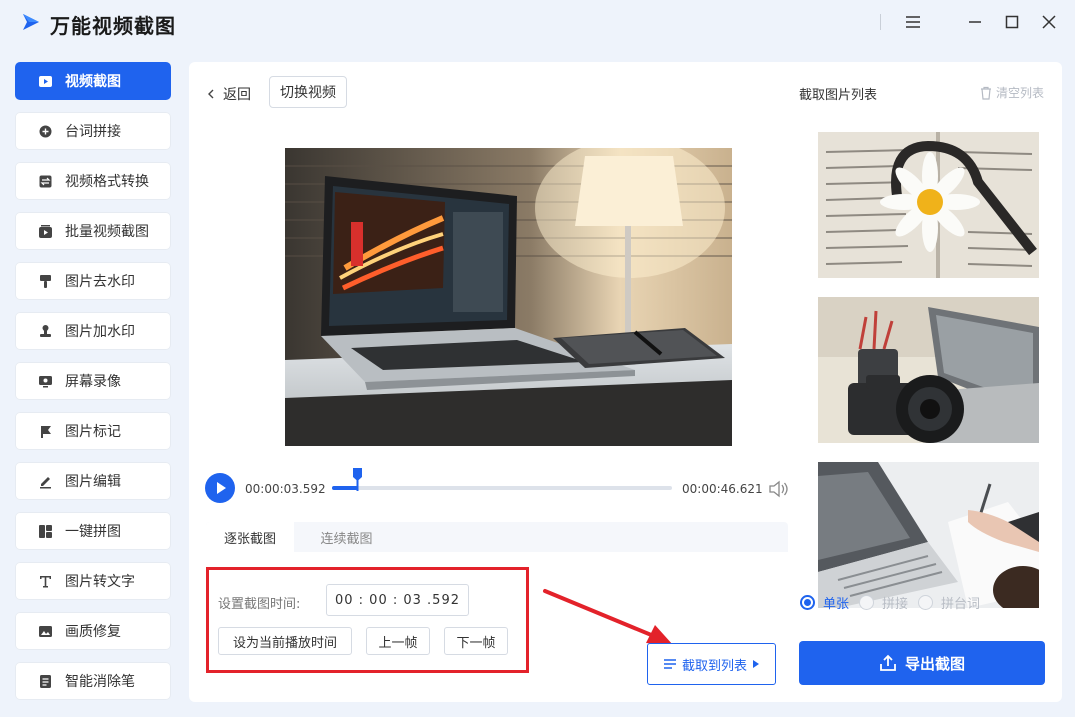 Image resolution: width=1075 pixels, height=717 pixels. I want to click on radio-stitch, so click(867, 602).